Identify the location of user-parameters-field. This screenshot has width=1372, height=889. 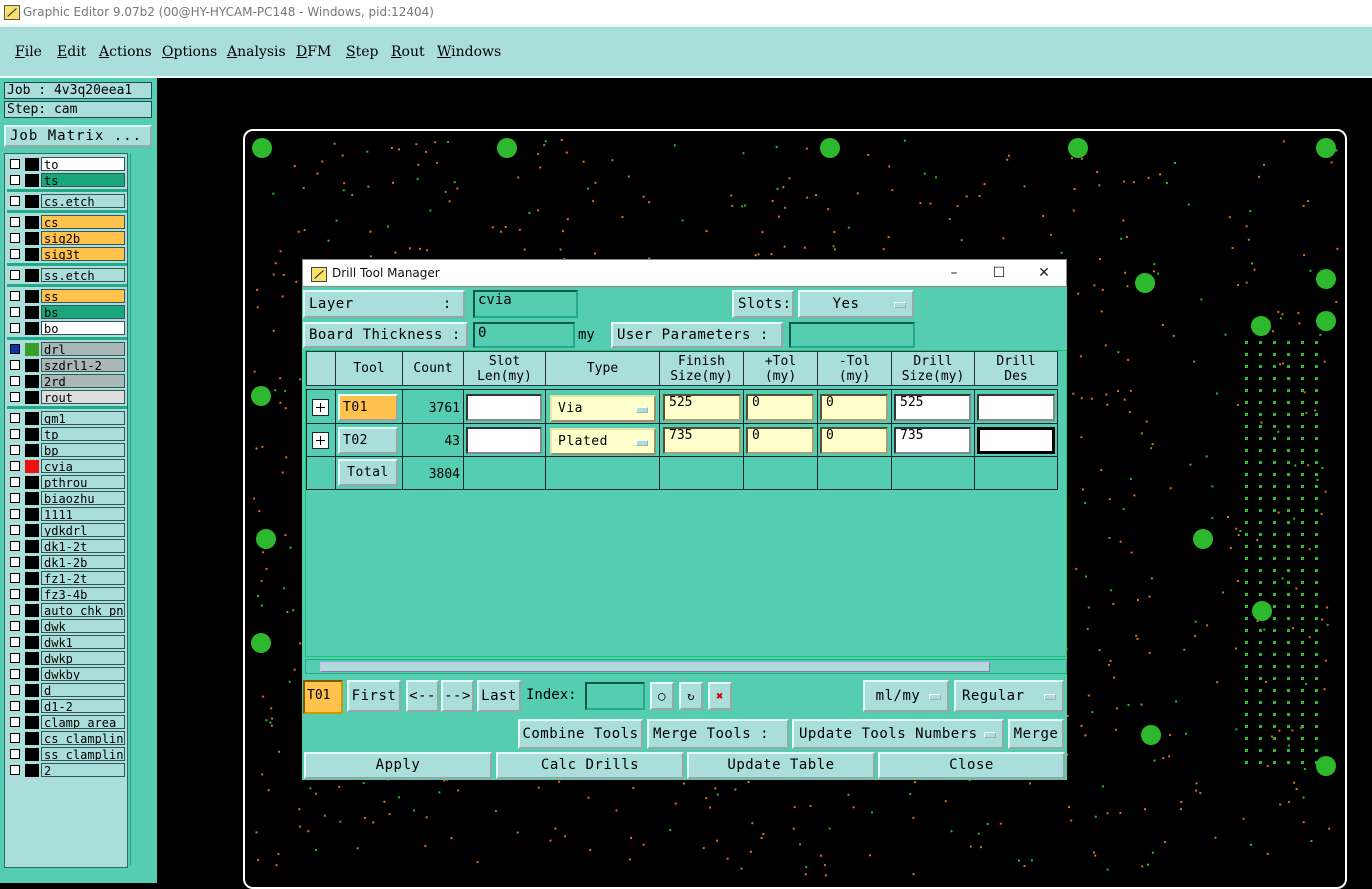
(852, 335).